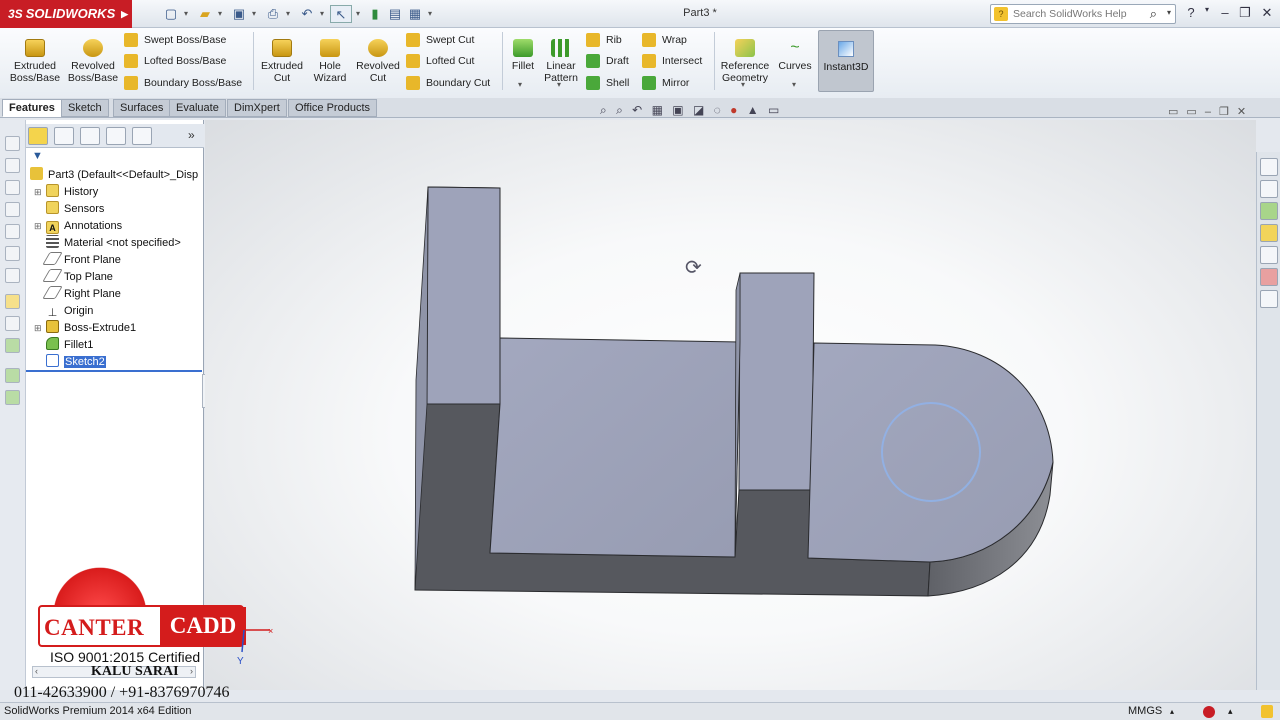 The height and width of the screenshot is (720, 1280). What do you see at coordinates (70, 311) in the screenshot?
I see `tree-item-origin: ⊥ Origin` at bounding box center [70, 311].